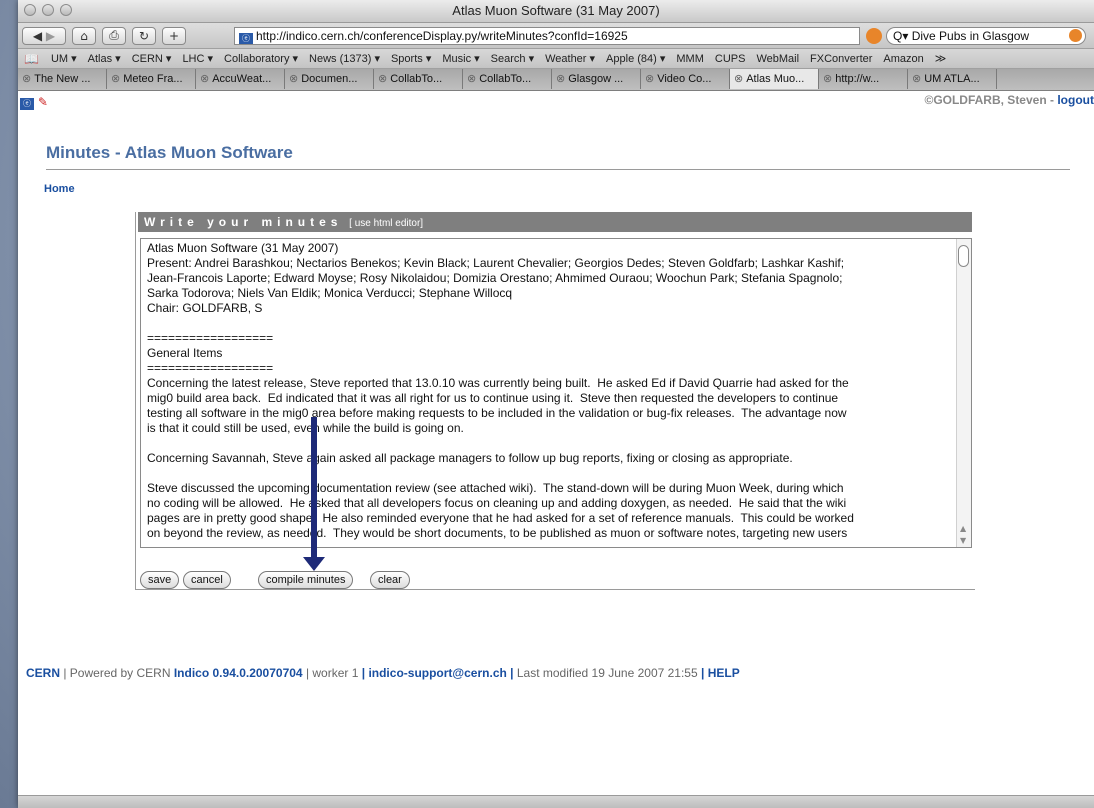 This screenshot has height=808, width=1094. What do you see at coordinates (59, 189) in the screenshot?
I see `home-link: Home` at bounding box center [59, 189].